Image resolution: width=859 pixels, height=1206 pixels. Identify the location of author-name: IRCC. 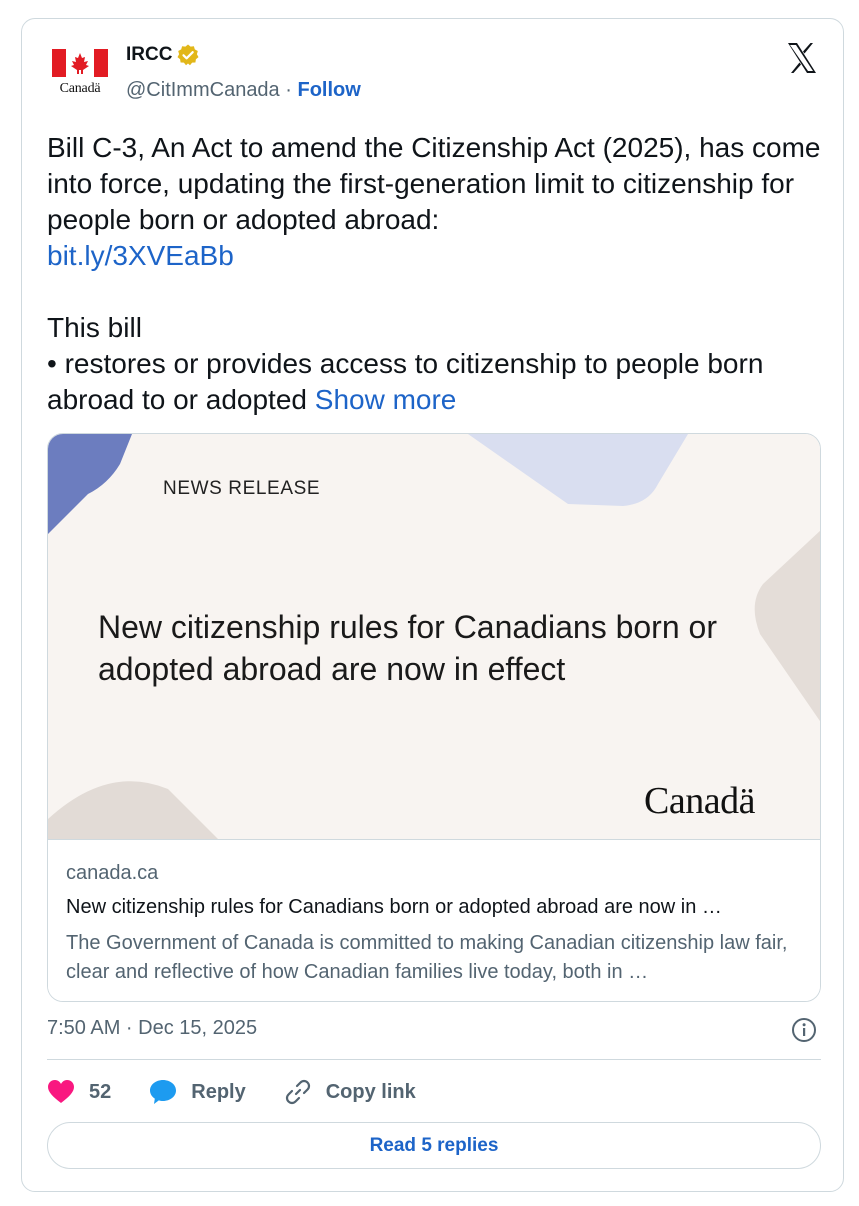
(149, 55).